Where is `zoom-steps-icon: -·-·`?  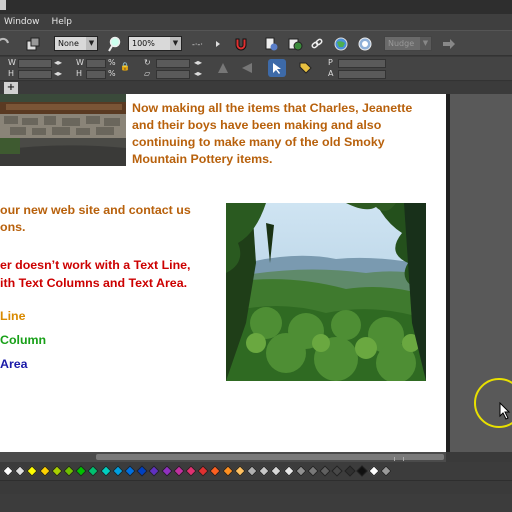
zoom-steps-icon: -·-· is located at coordinates (207, 44).